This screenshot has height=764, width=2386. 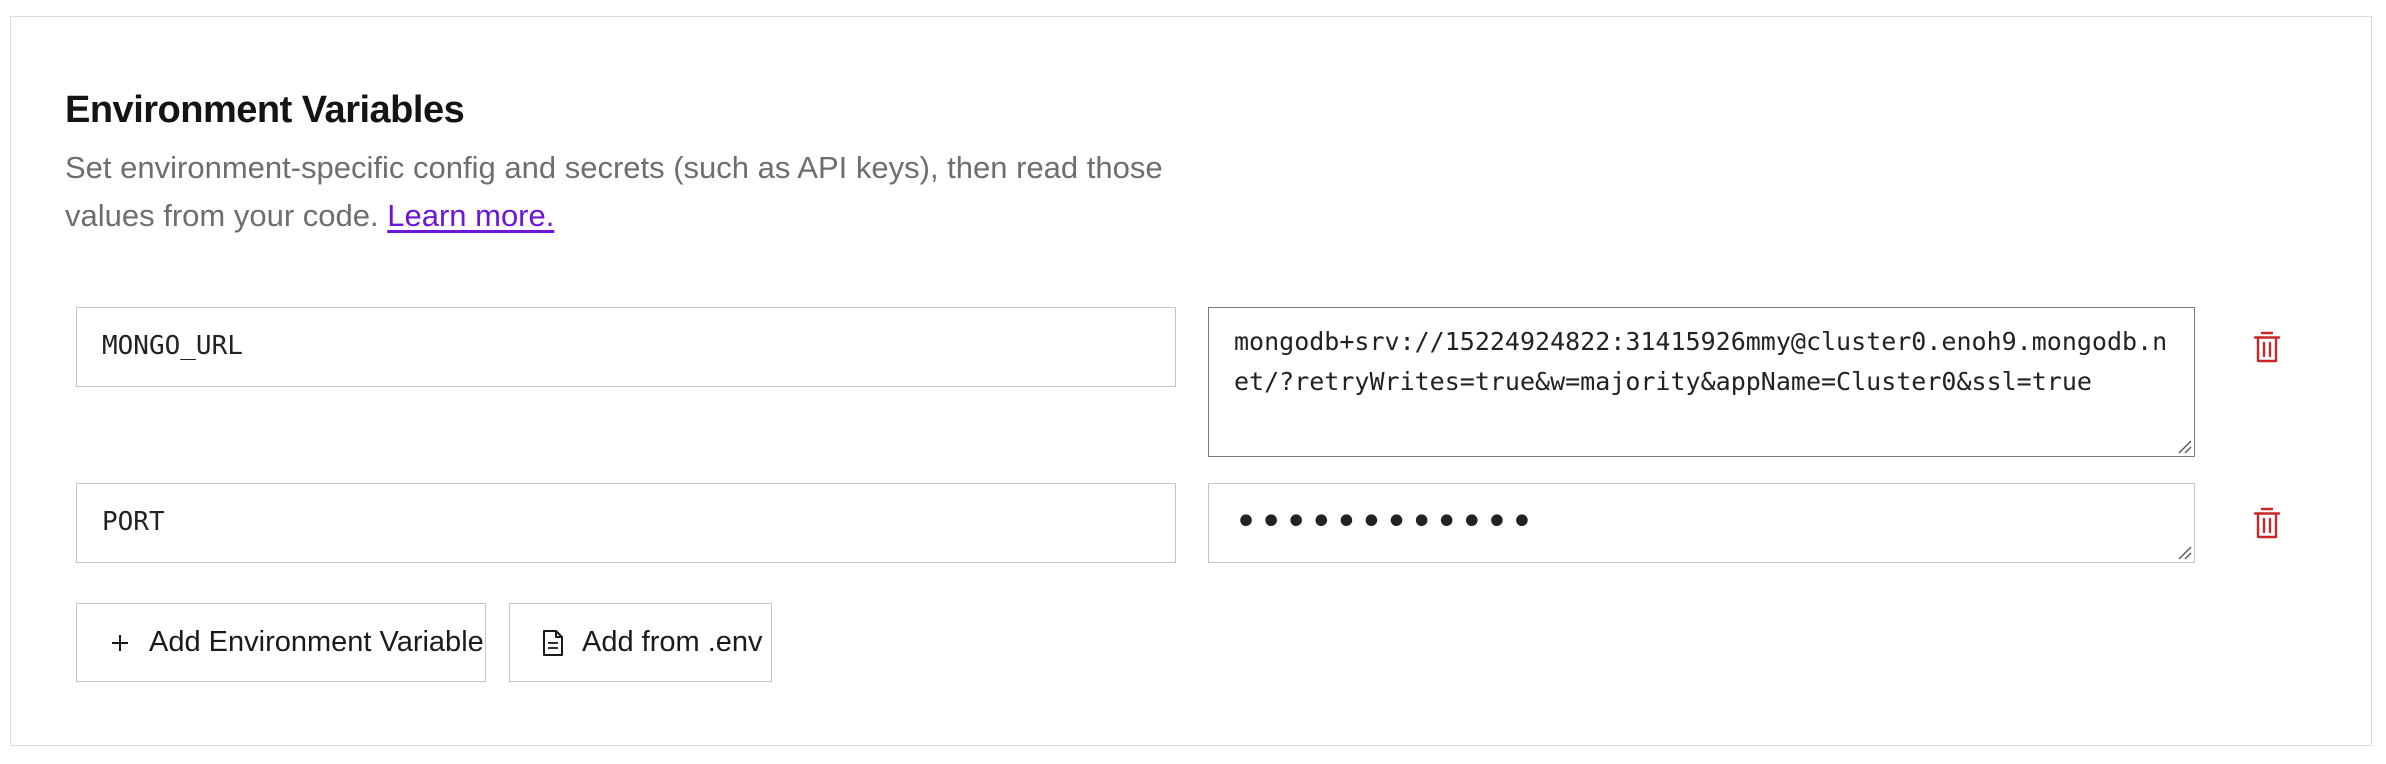 What do you see at coordinates (120, 643) in the screenshot?
I see `plus-icon` at bounding box center [120, 643].